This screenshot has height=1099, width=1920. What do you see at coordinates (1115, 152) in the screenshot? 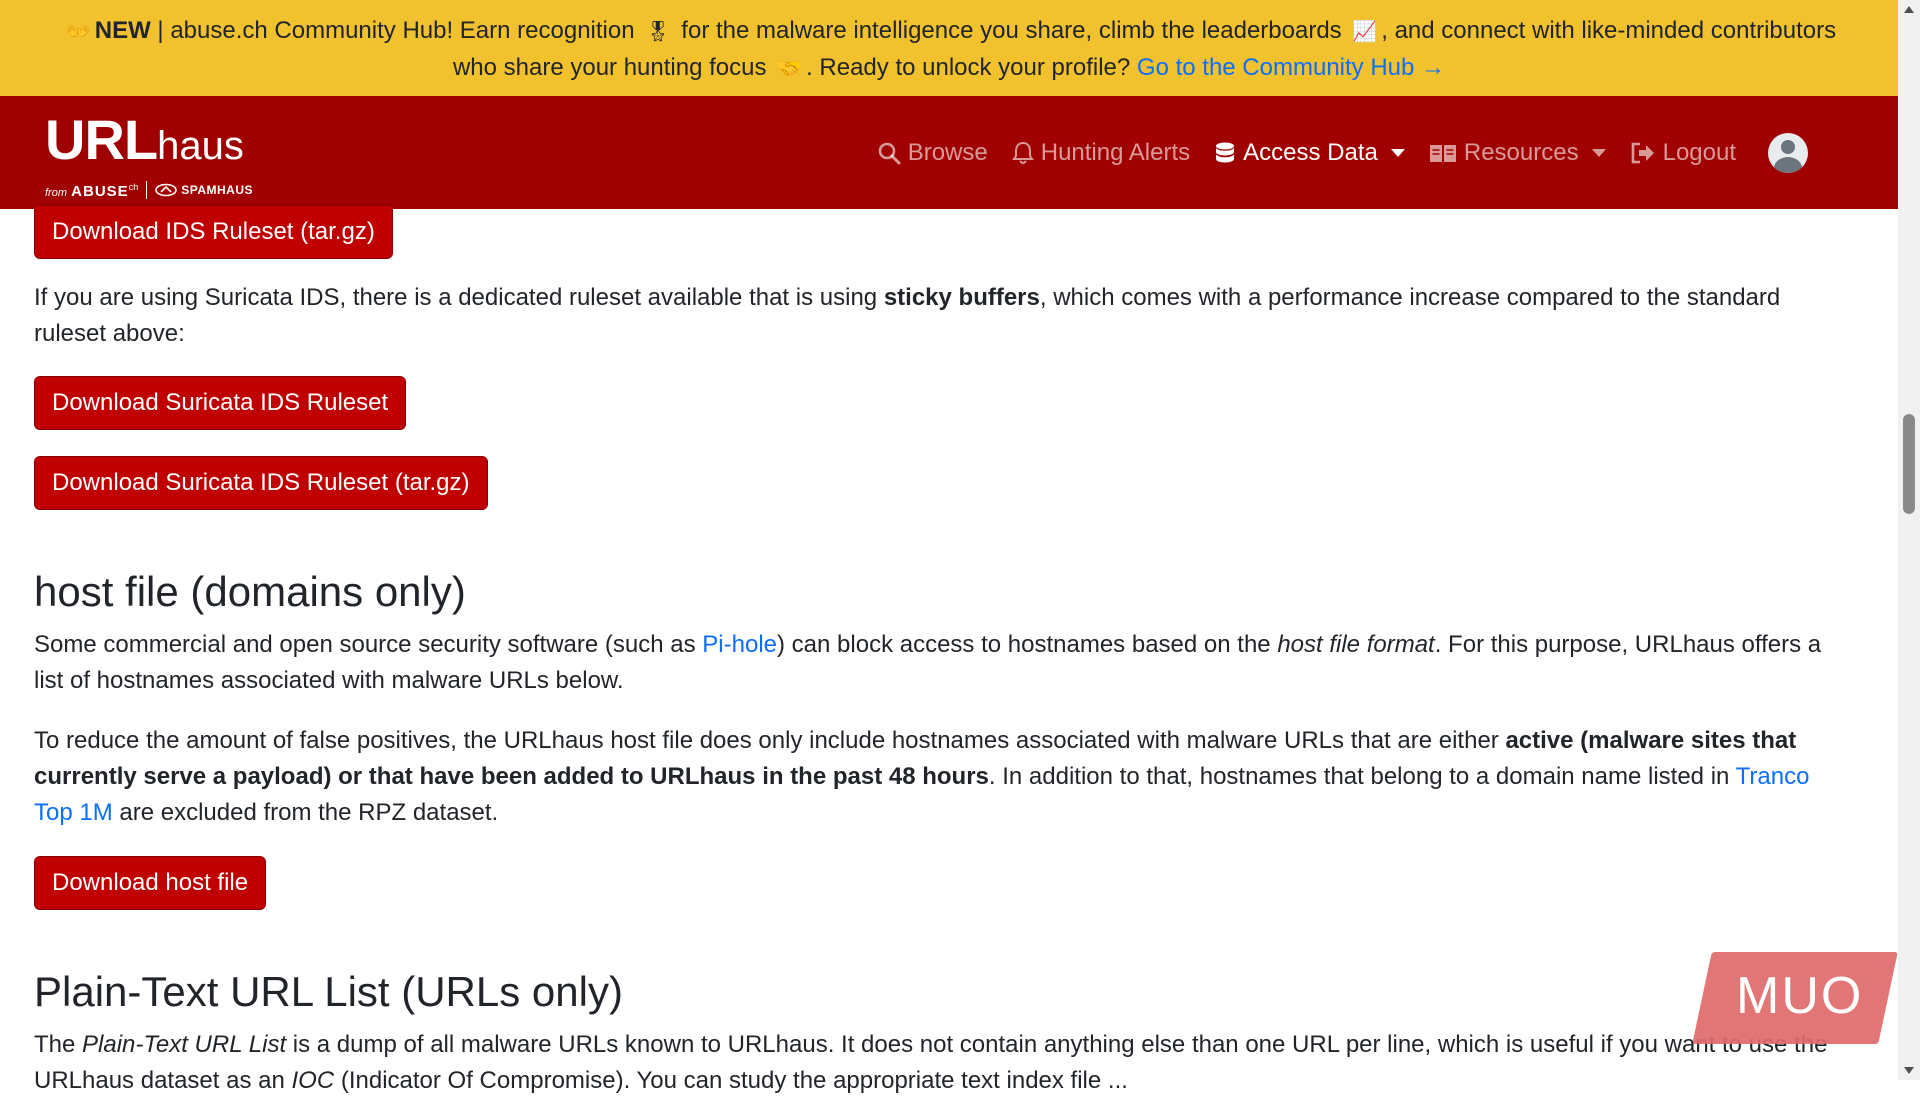
I see `nav-hunting-alerts-label: Hunting Alerts` at bounding box center [1115, 152].